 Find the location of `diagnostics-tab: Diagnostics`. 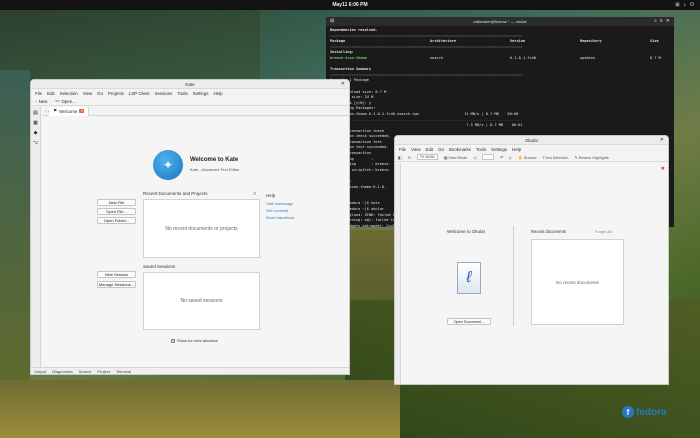

diagnostics-tab: Diagnostics is located at coordinates (62, 371).